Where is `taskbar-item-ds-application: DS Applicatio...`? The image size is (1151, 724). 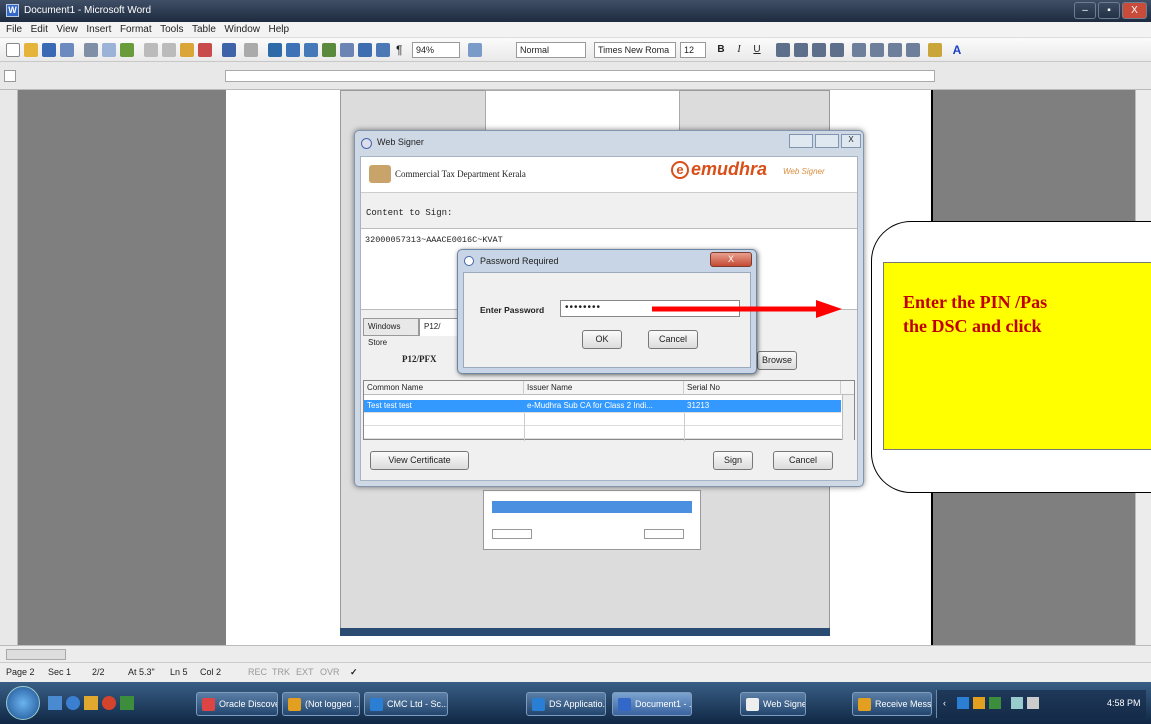 taskbar-item-ds-application: DS Applicatio... is located at coordinates (566, 704).